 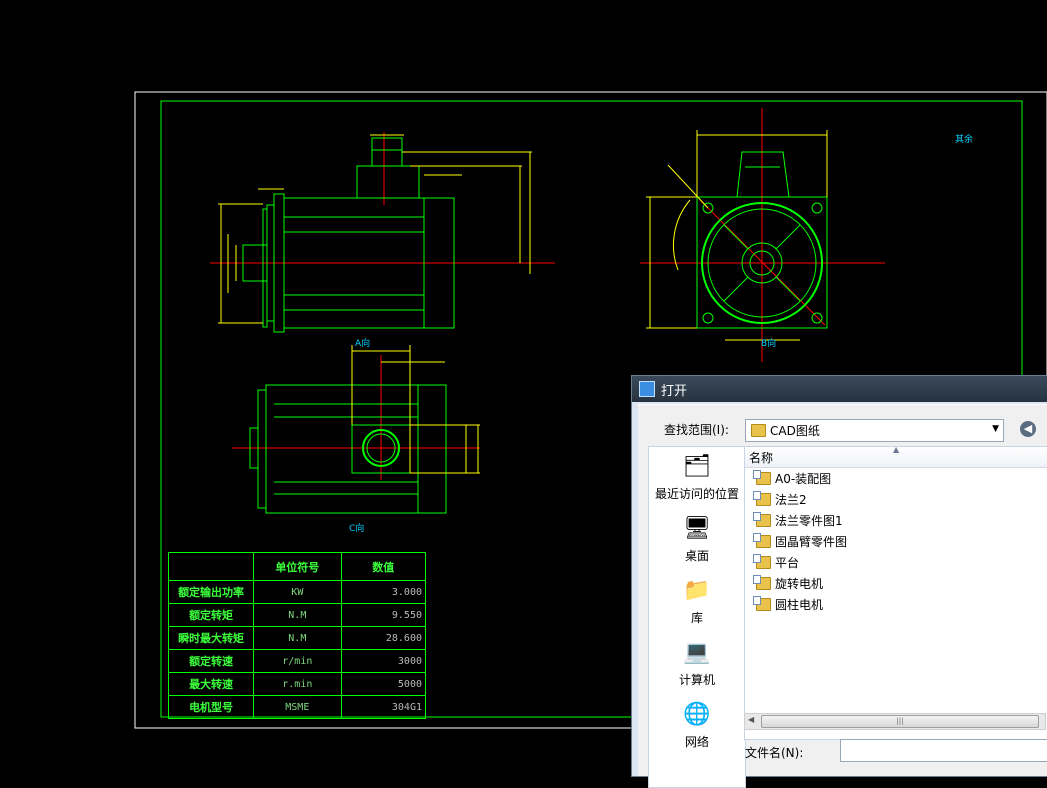 I want to click on place-network: 🌐 网络, so click(x=697, y=725).